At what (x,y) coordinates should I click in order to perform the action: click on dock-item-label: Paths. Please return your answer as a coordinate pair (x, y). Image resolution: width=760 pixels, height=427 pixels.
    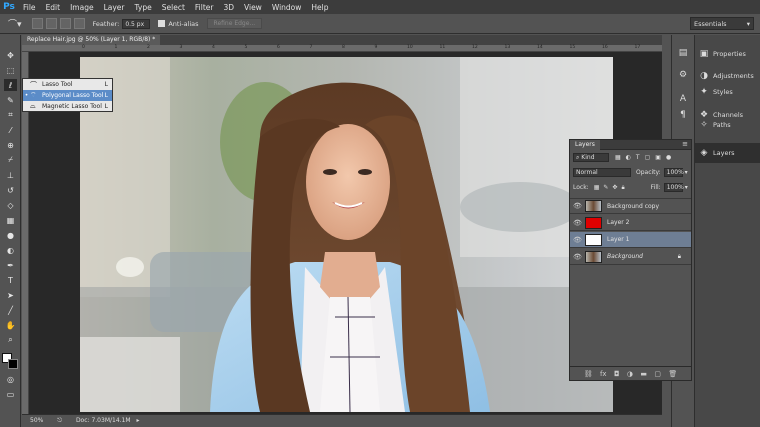
    Looking at the image, I should click on (722, 125).